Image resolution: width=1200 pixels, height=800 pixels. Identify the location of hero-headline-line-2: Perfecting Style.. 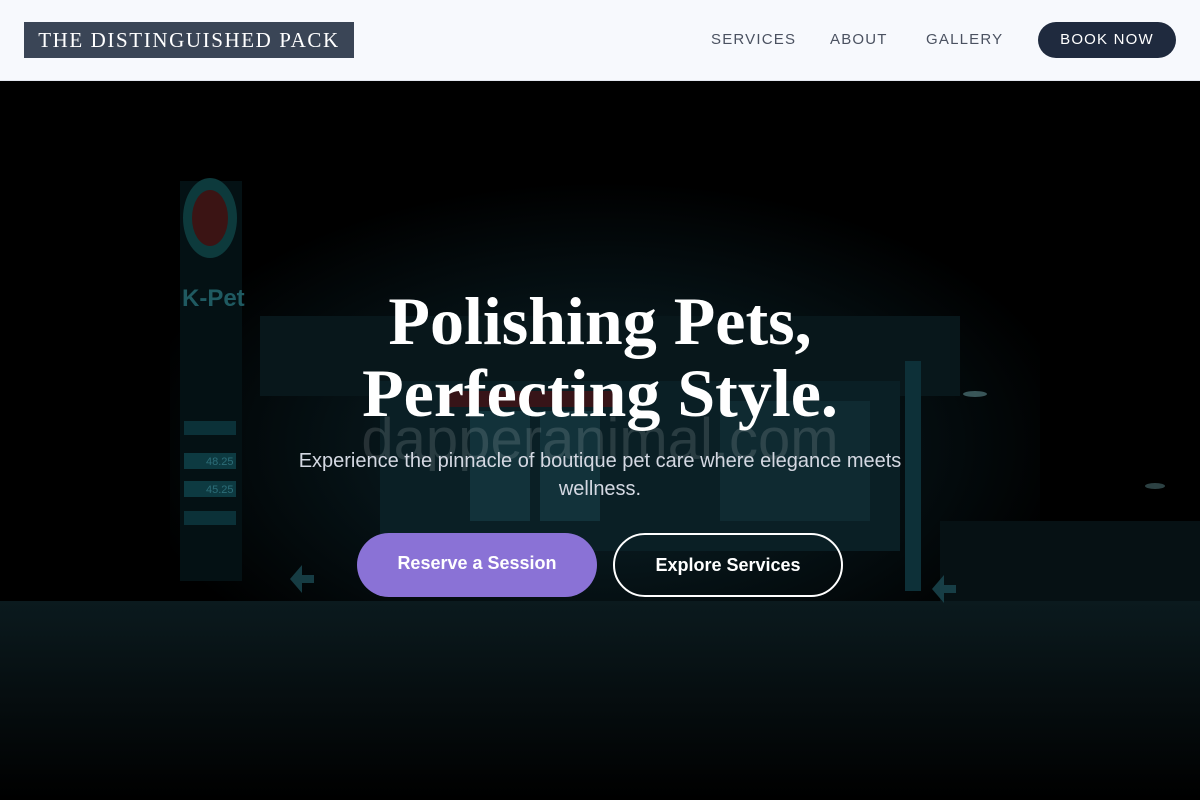
(600, 393).